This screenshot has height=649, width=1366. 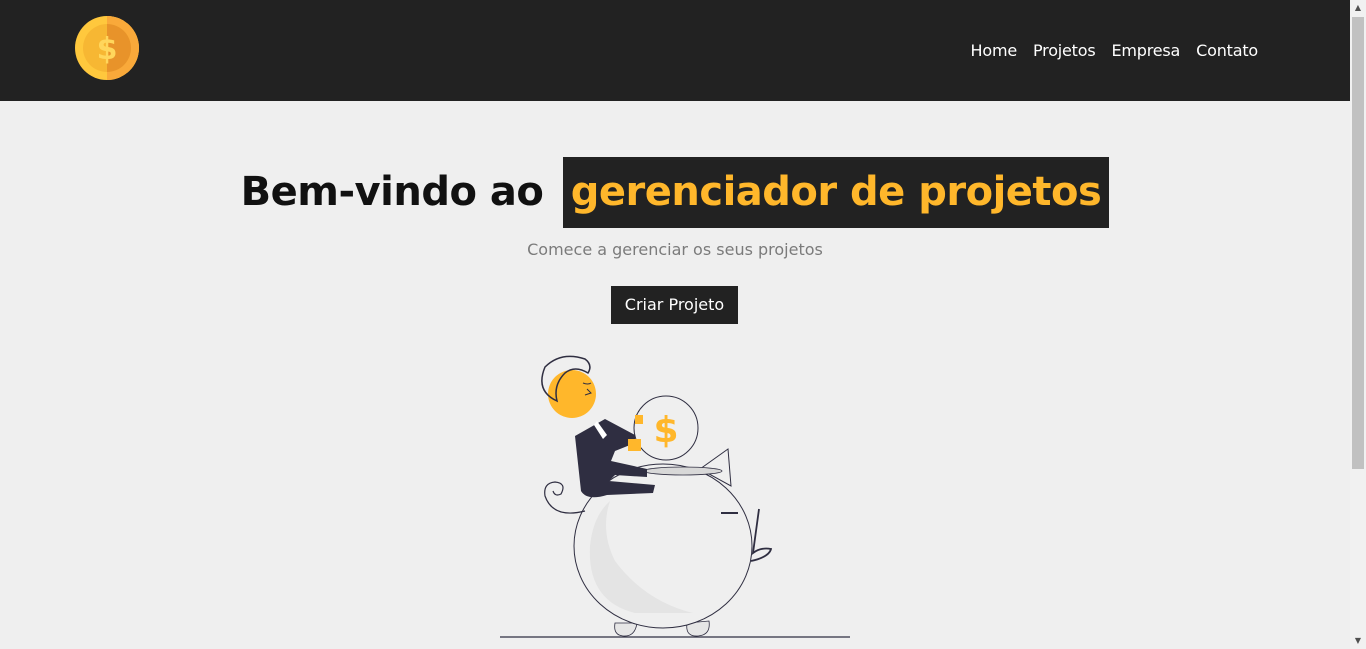 I want to click on coin-icon: $, so click(x=666, y=428).